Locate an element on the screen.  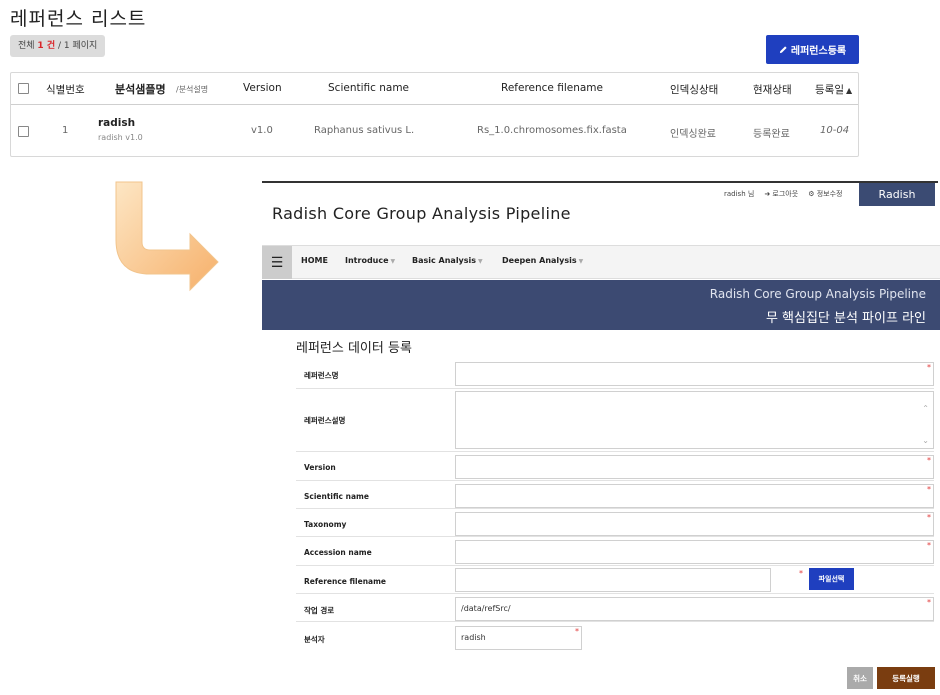
taxonomy-input is located at coordinates (694, 524).